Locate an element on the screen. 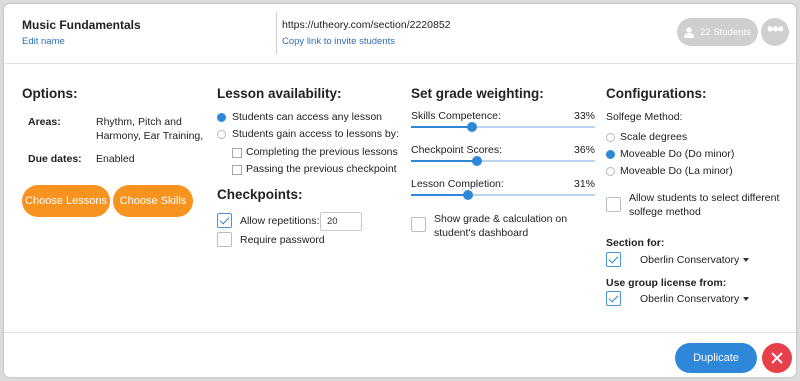  skills-competence-percent: 33% is located at coordinates (584, 116).